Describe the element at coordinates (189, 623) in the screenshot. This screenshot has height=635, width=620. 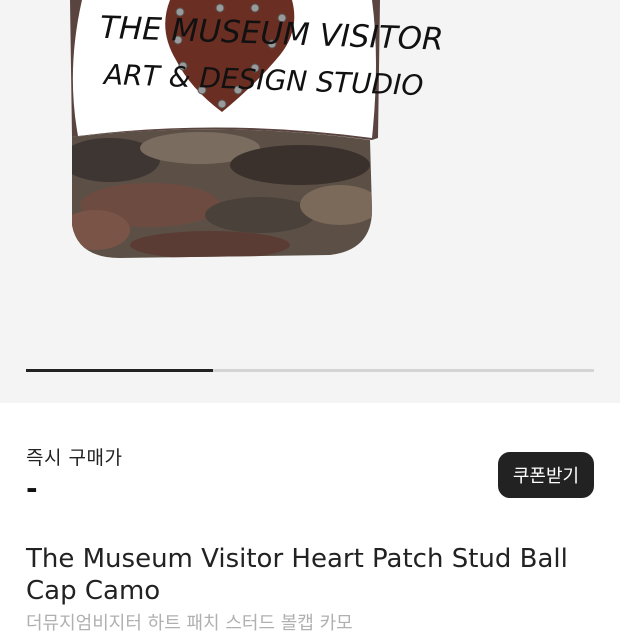
I see `product-subtitle-korean: 더뮤지엄비지터 하트 패치 스터드 볼캡 카모` at that location.